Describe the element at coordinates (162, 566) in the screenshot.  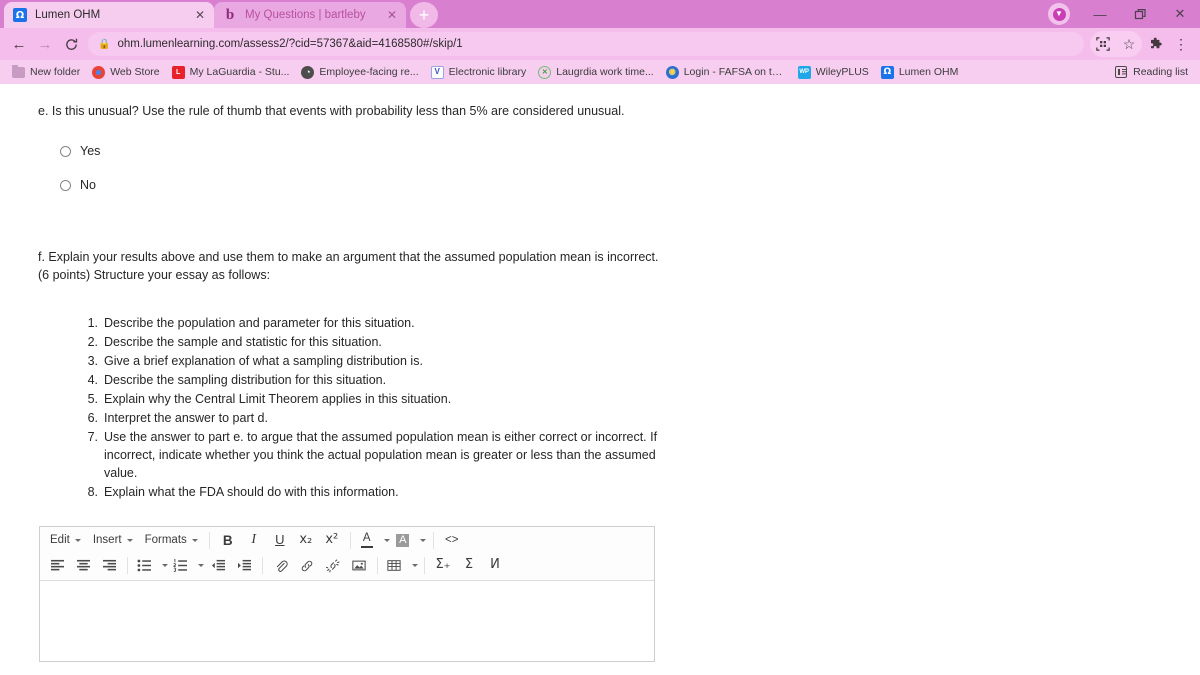
I see `bullet-list-dropdown` at that location.